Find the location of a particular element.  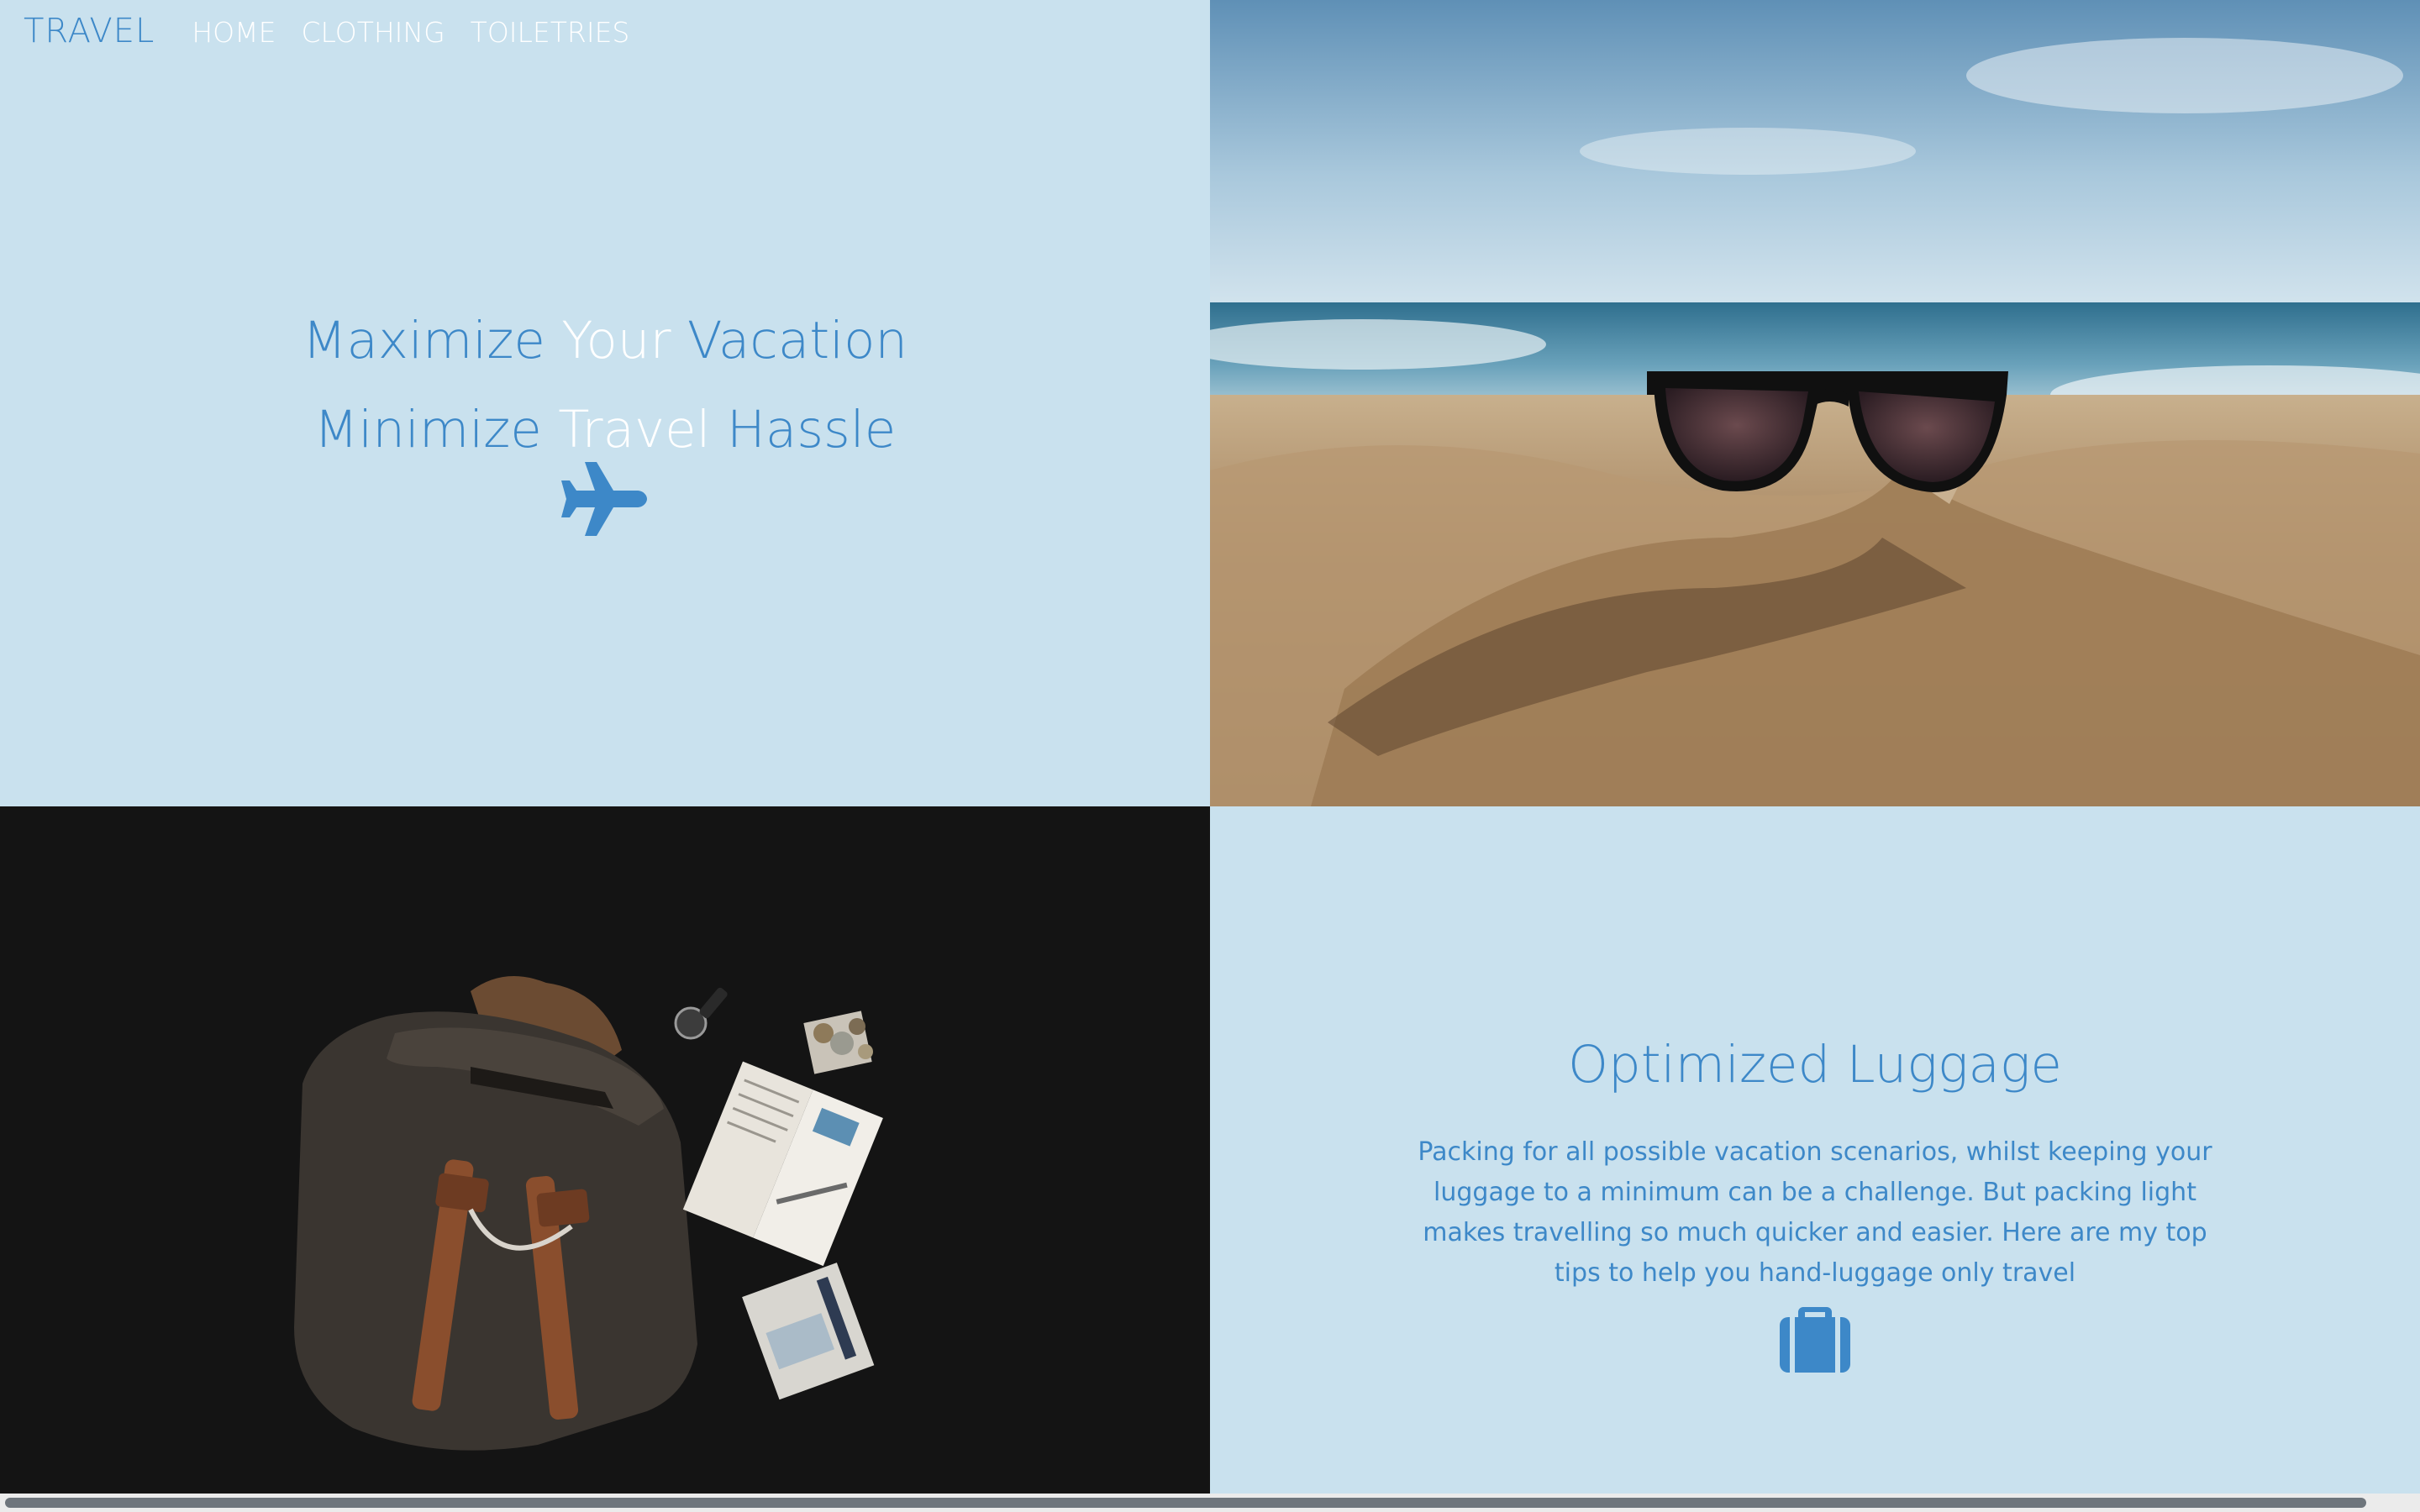

scrollbar-thumb is located at coordinates (1185, 1503).